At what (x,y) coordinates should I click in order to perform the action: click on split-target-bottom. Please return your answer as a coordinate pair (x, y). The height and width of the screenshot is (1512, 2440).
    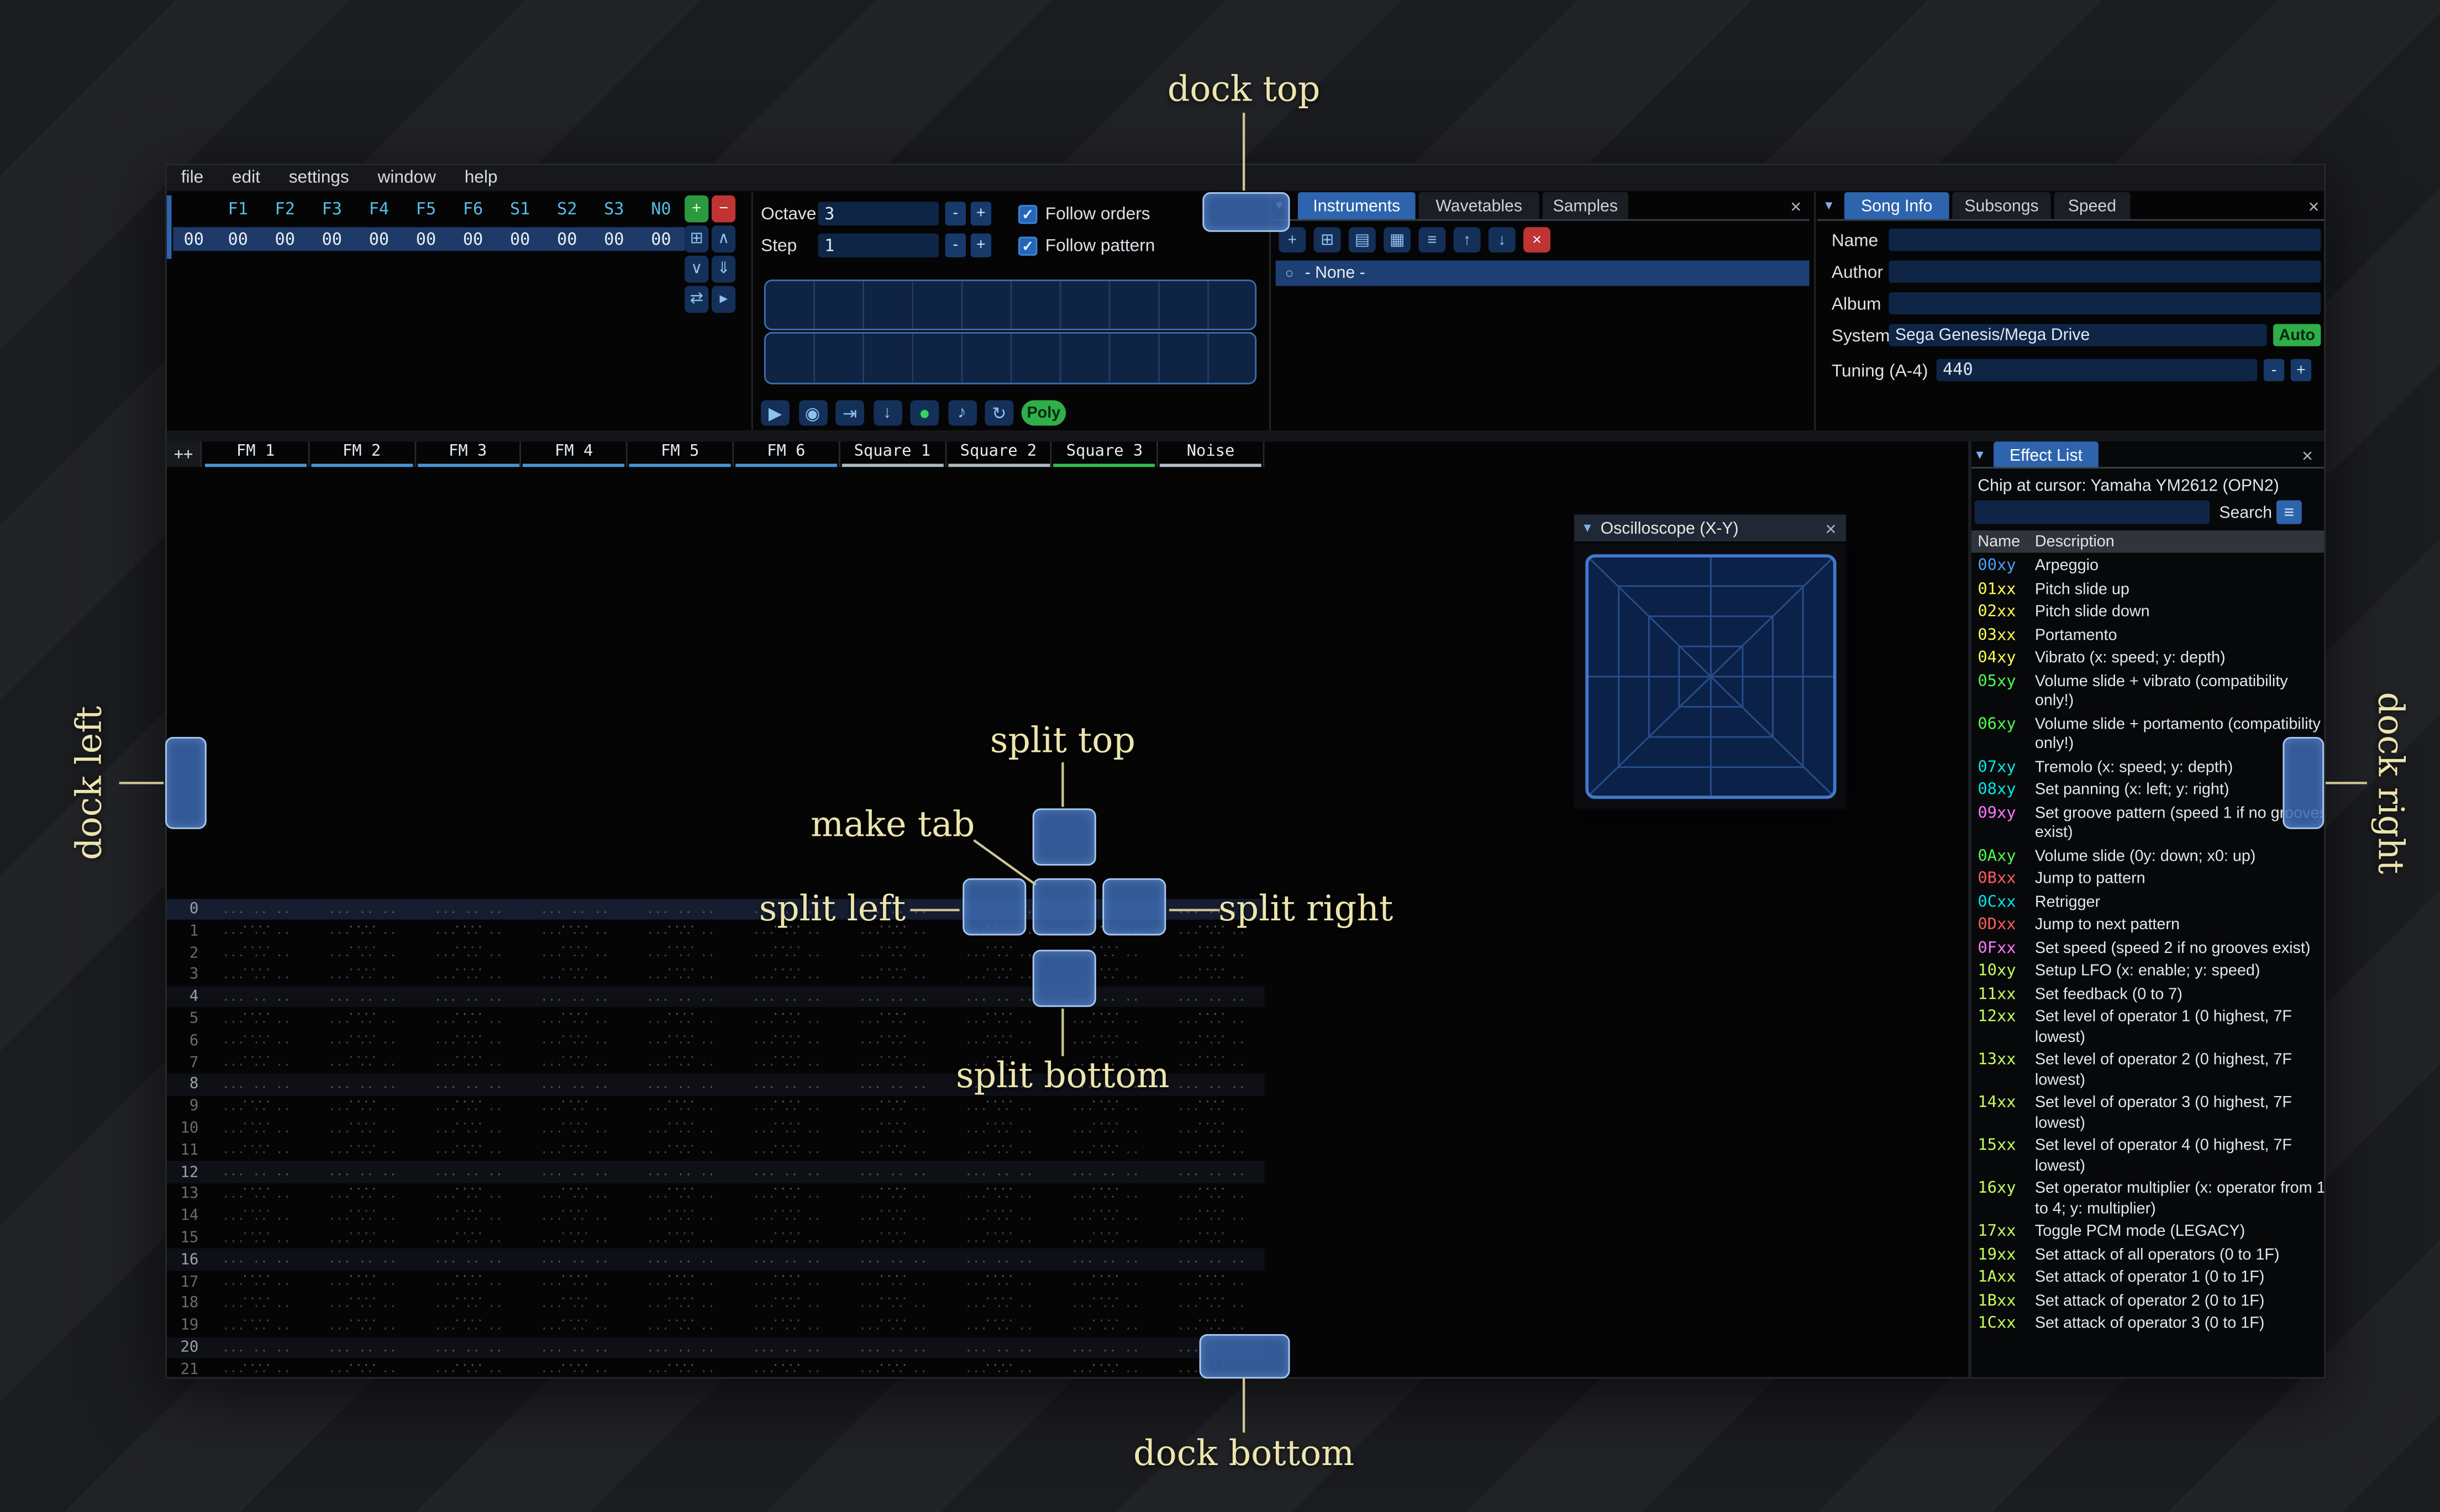
    Looking at the image, I should click on (1064, 978).